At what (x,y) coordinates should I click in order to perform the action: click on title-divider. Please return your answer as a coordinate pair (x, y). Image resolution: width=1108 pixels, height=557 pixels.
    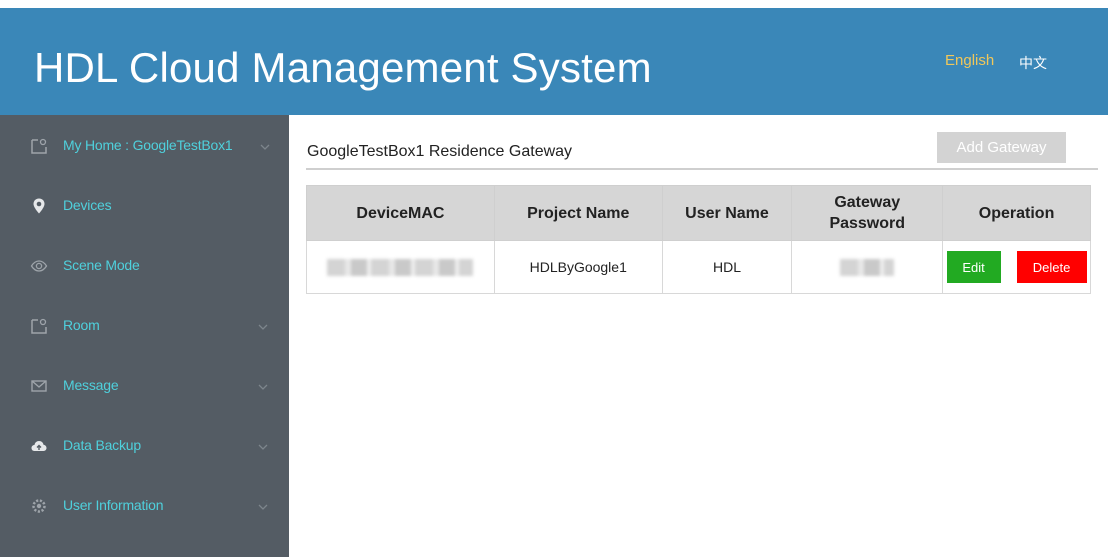
    Looking at the image, I should click on (702, 169).